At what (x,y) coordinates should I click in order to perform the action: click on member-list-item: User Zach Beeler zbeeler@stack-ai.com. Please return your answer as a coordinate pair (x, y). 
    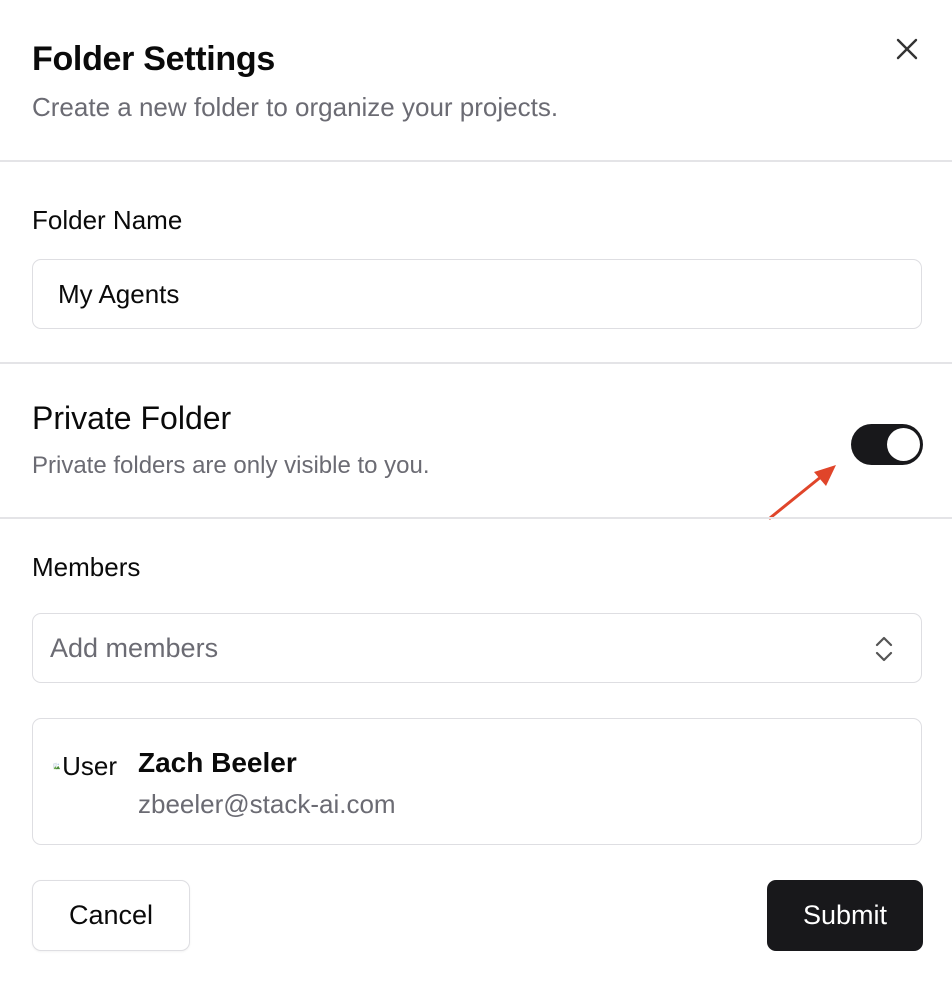
    Looking at the image, I should click on (477, 781).